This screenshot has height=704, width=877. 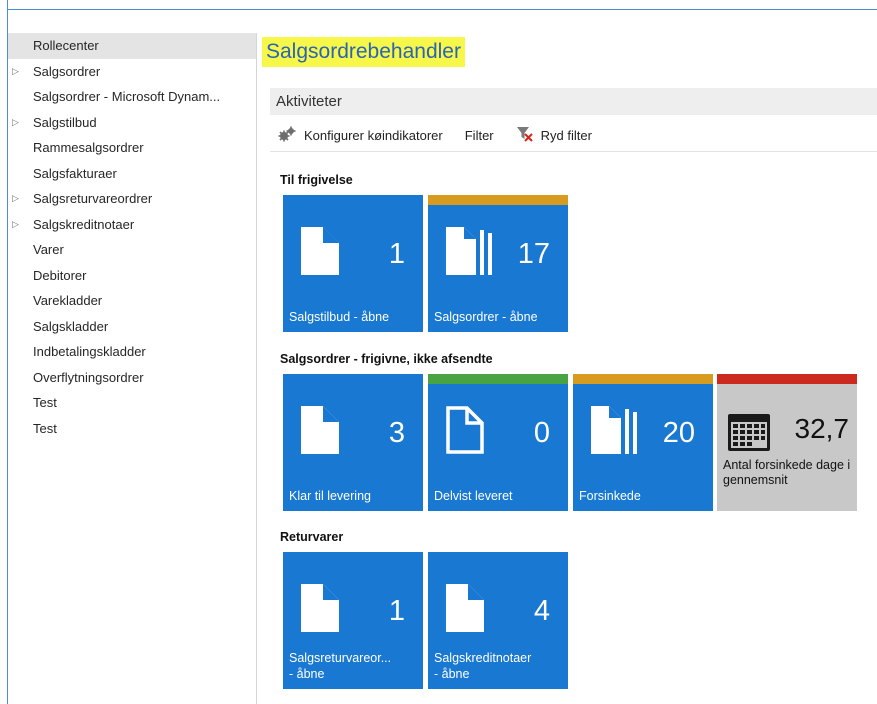 What do you see at coordinates (60, 275) in the screenshot?
I see `sidebar-item-label: Debitorer` at bounding box center [60, 275].